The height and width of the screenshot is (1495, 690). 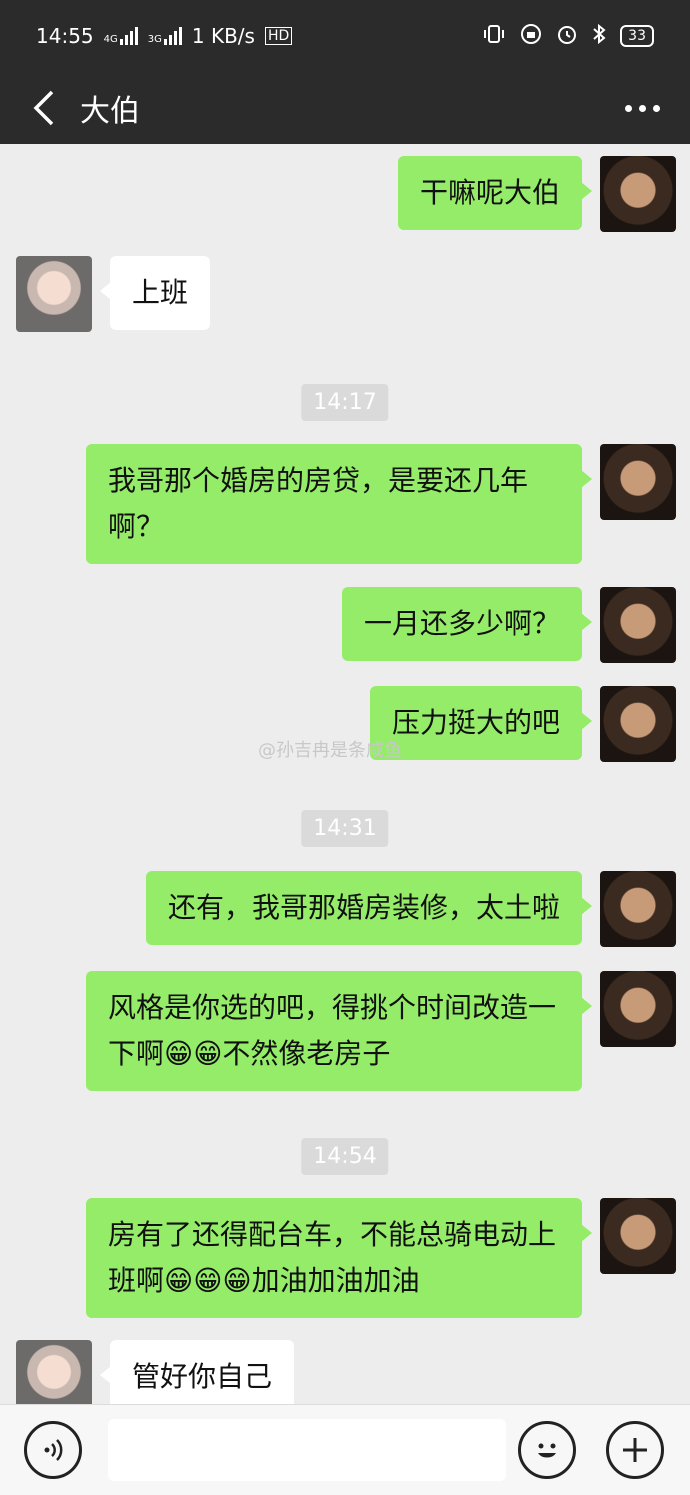 I want to click on timestamp: 14:17, so click(x=345, y=402).